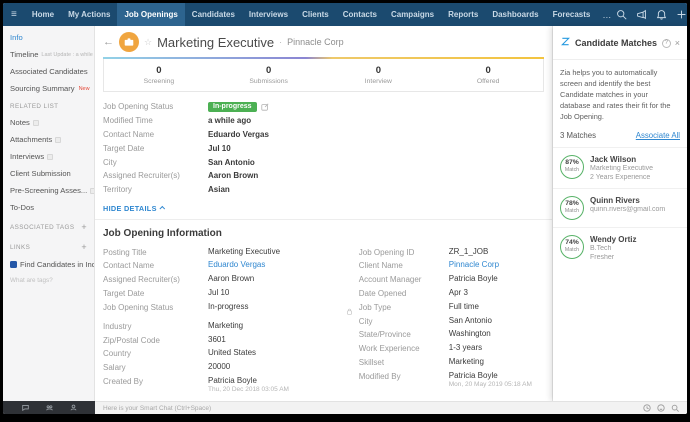  I want to click on cliq-dock, so click(49, 407).